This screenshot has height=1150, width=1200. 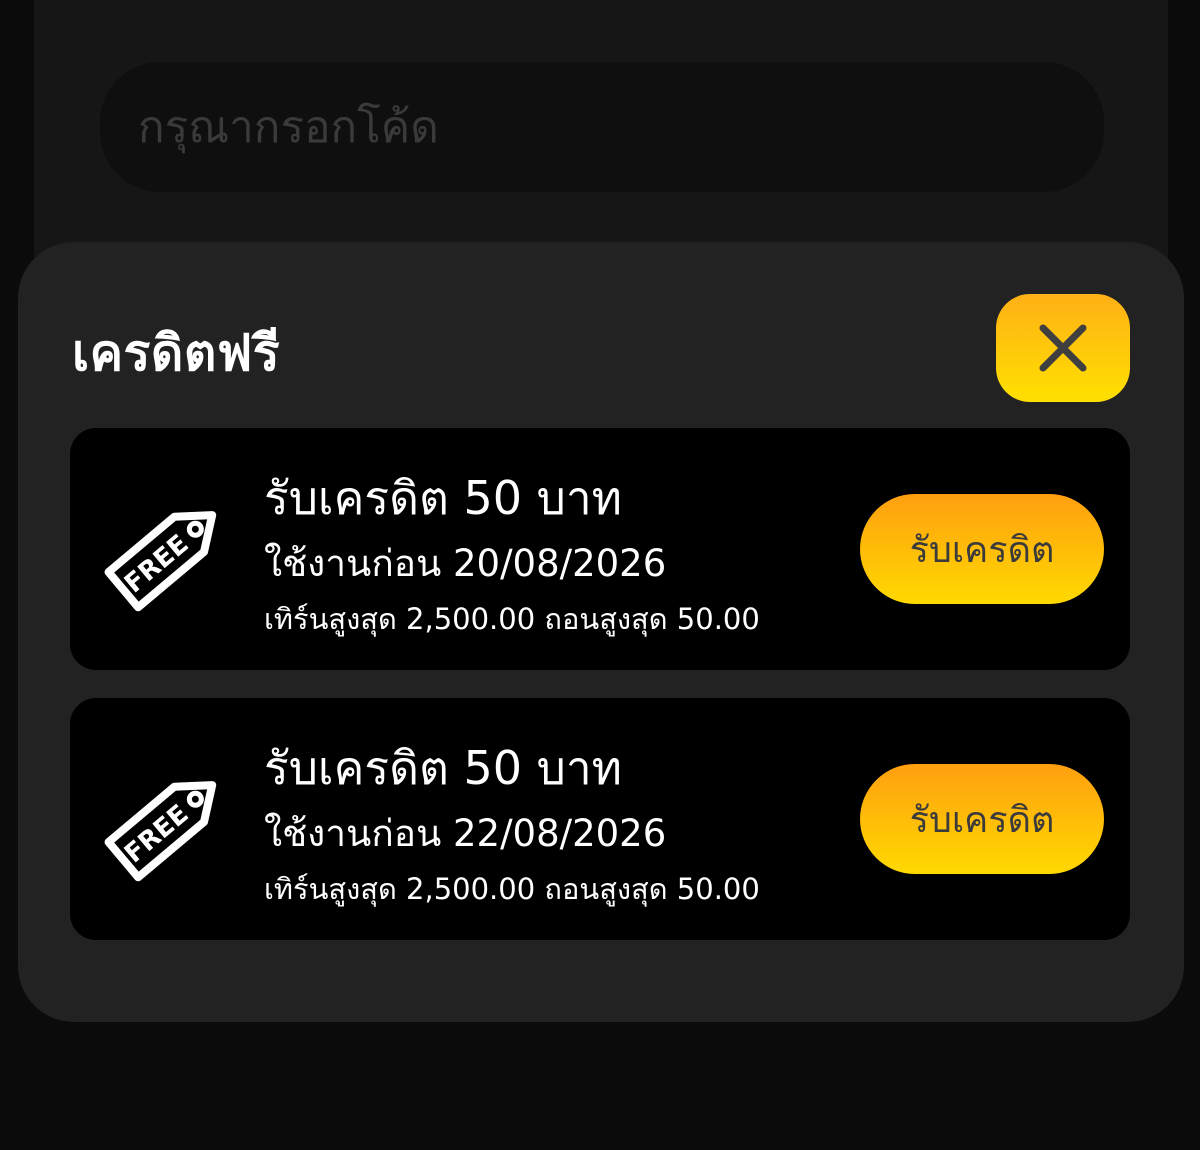 I want to click on credit-expiry: ใช้งานก่อน 22/08/2026, so click(x=465, y=833).